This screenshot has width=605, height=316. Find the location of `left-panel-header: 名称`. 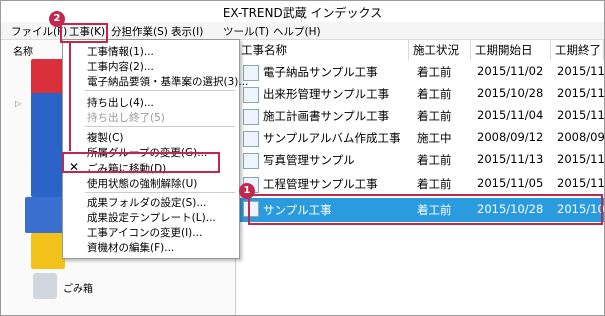

left-panel-header: 名称 is located at coordinates (23, 52).